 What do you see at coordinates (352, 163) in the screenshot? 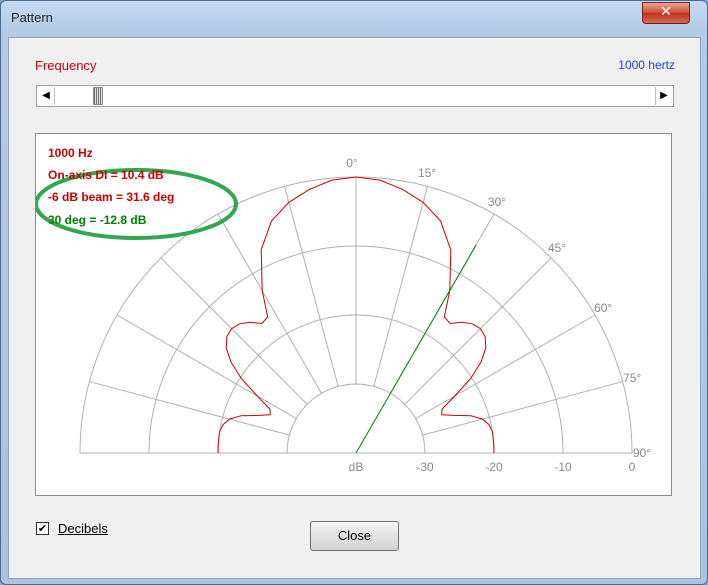
I see `angle-tick-label-0: 0°` at bounding box center [352, 163].